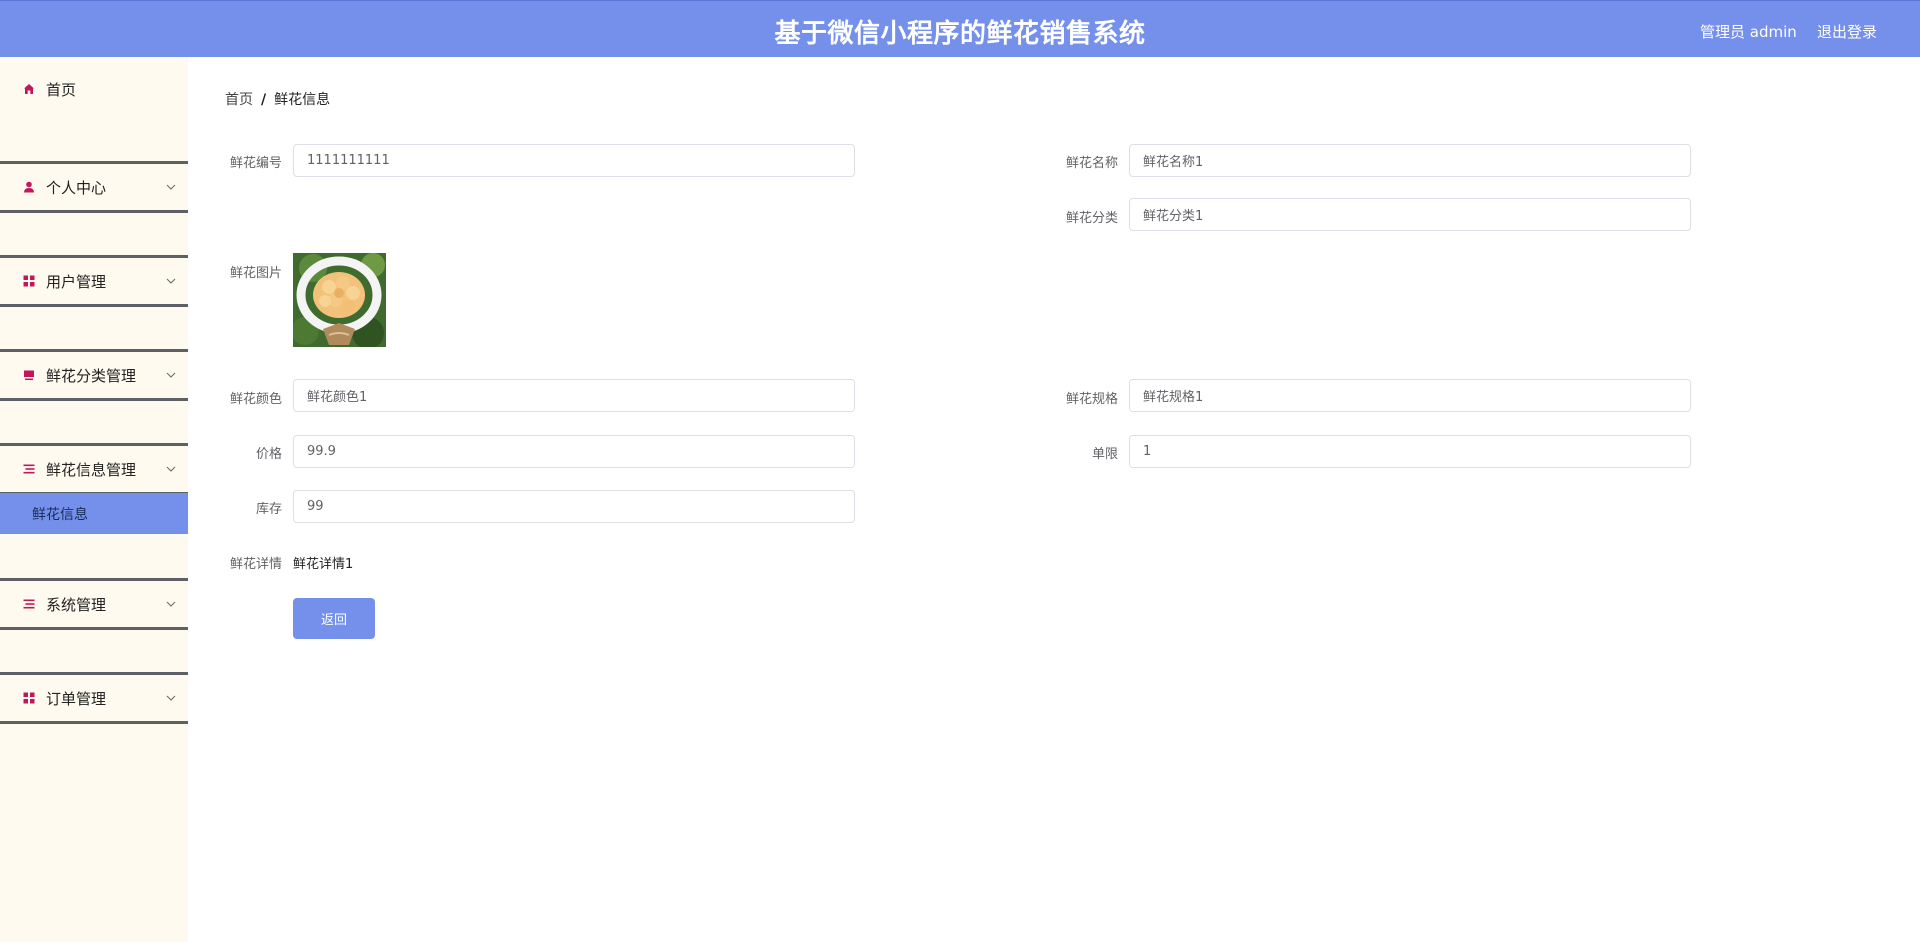 The width and height of the screenshot is (1920, 942). I want to click on sidebar-item-system: 系统管理, so click(94, 604).